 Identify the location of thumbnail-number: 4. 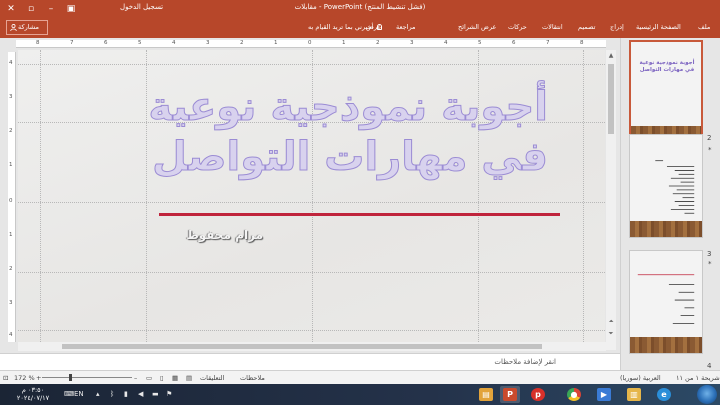
(709, 366).